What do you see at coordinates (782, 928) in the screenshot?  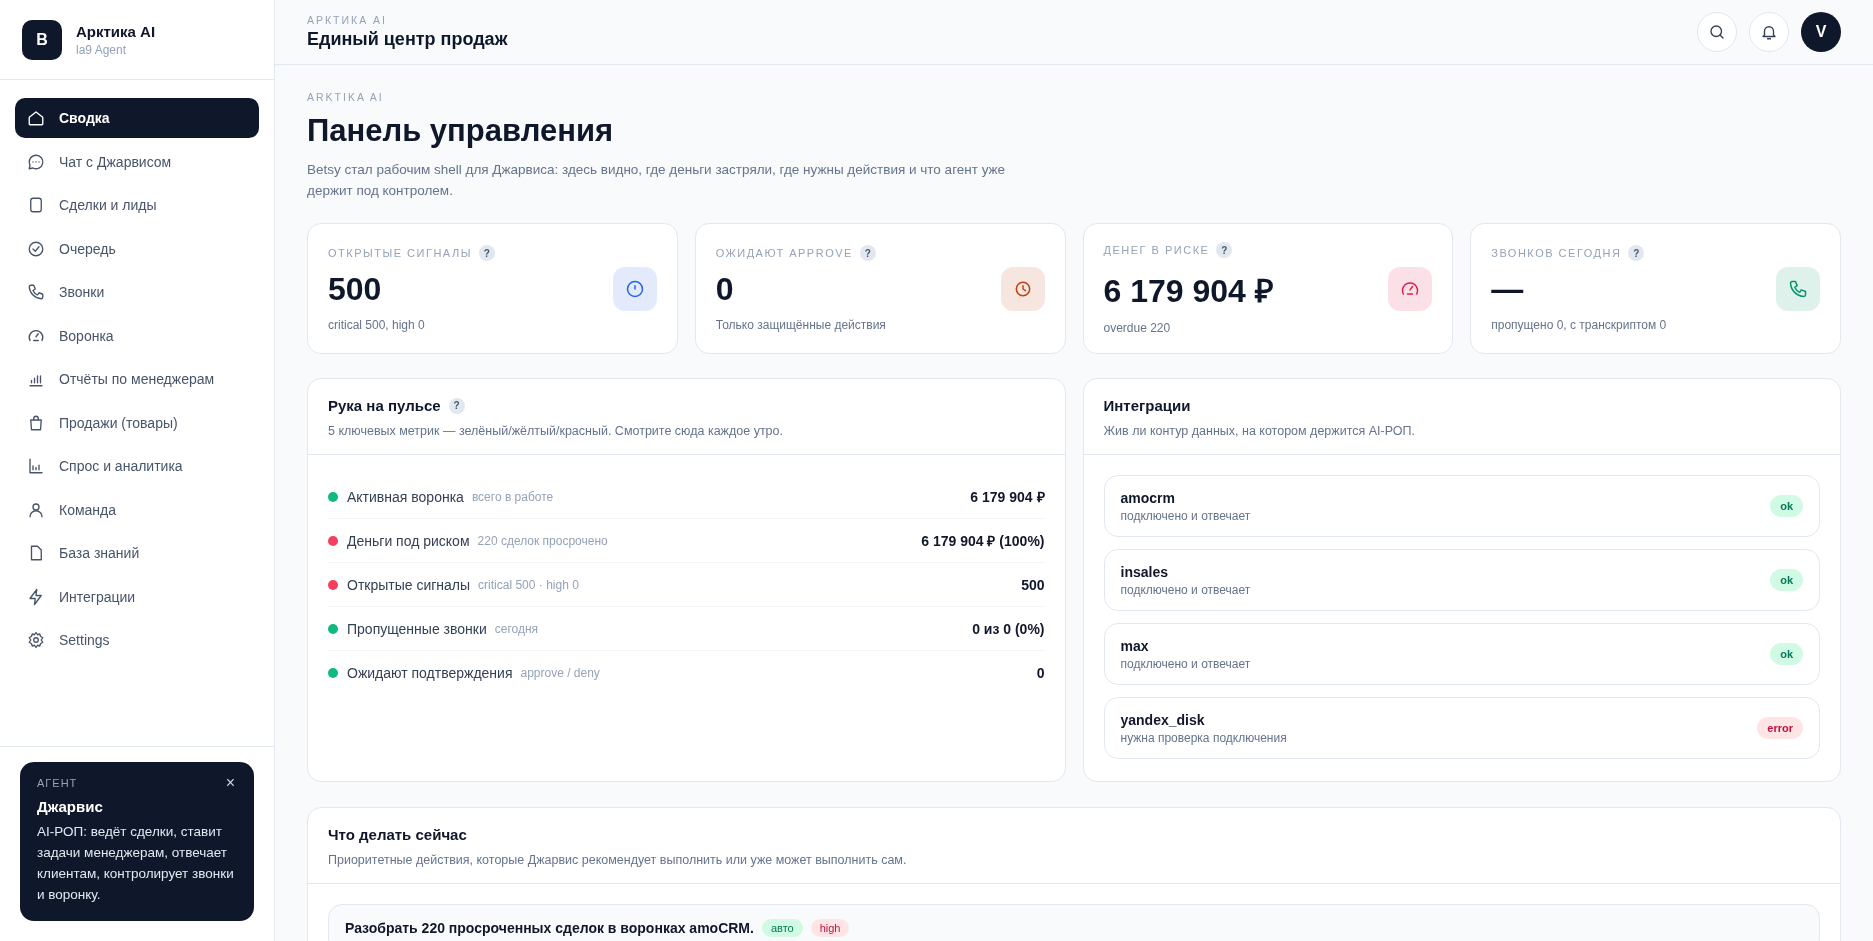 I see `tag: авто` at bounding box center [782, 928].